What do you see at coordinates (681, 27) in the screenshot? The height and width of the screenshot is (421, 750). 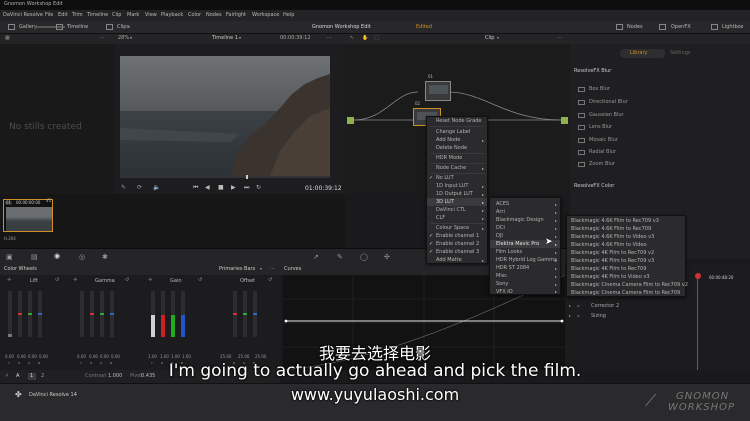 I see `openfx-button: OpenFX` at bounding box center [681, 27].